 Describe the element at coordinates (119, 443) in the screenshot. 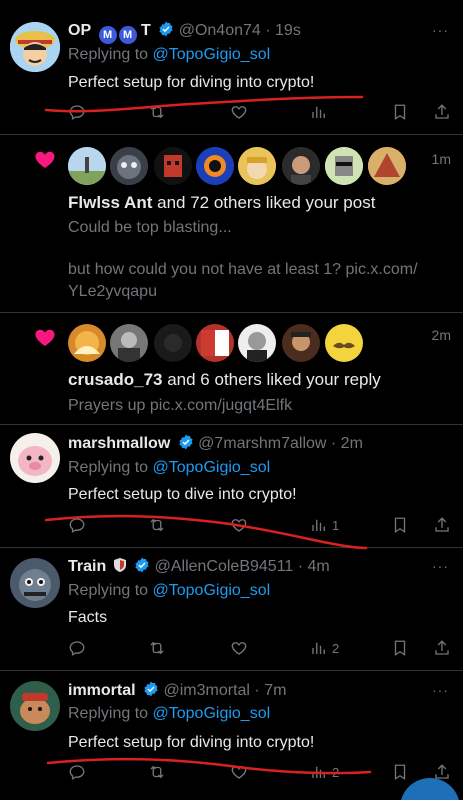

I see `display-name: marshmallow` at that location.